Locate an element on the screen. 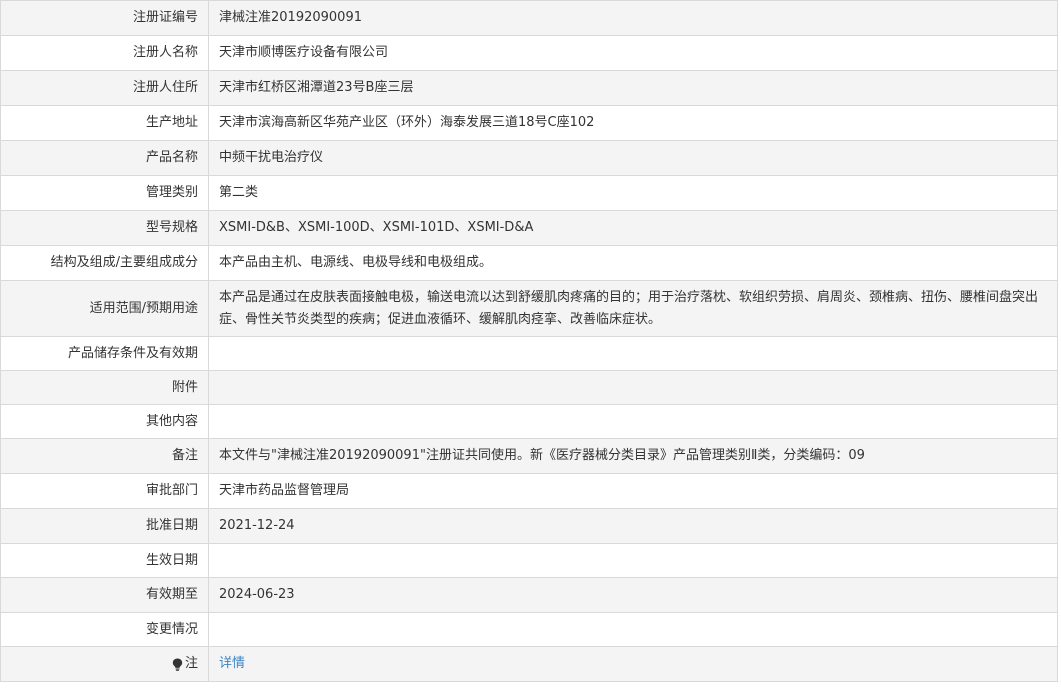  table-row-management-category: 管理类别 第二类 is located at coordinates (529, 193).